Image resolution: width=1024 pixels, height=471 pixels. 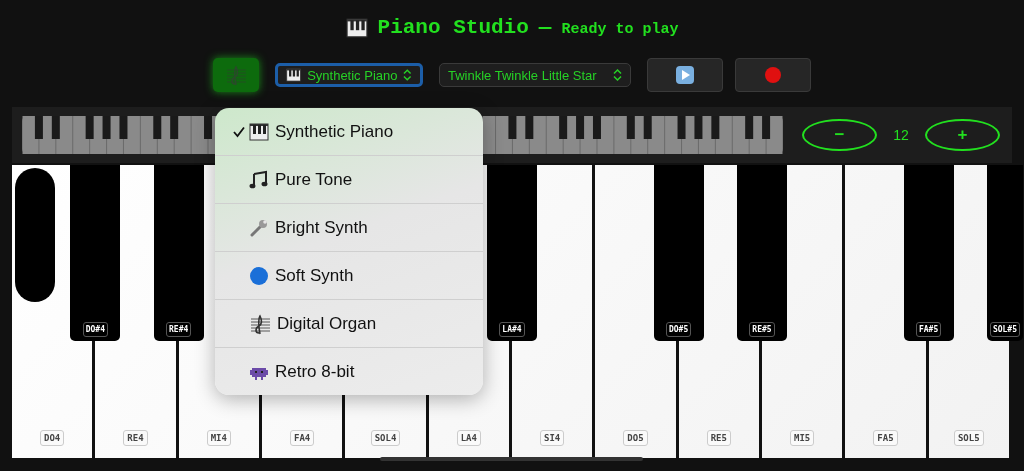 What do you see at coordinates (839, 135) in the screenshot?
I see `zoom-out-button: −` at bounding box center [839, 135].